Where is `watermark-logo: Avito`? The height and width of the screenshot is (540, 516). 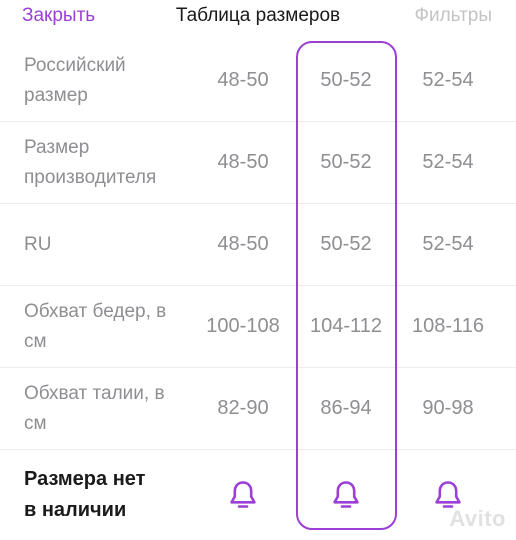
watermark-logo: Avito is located at coordinates (477, 518).